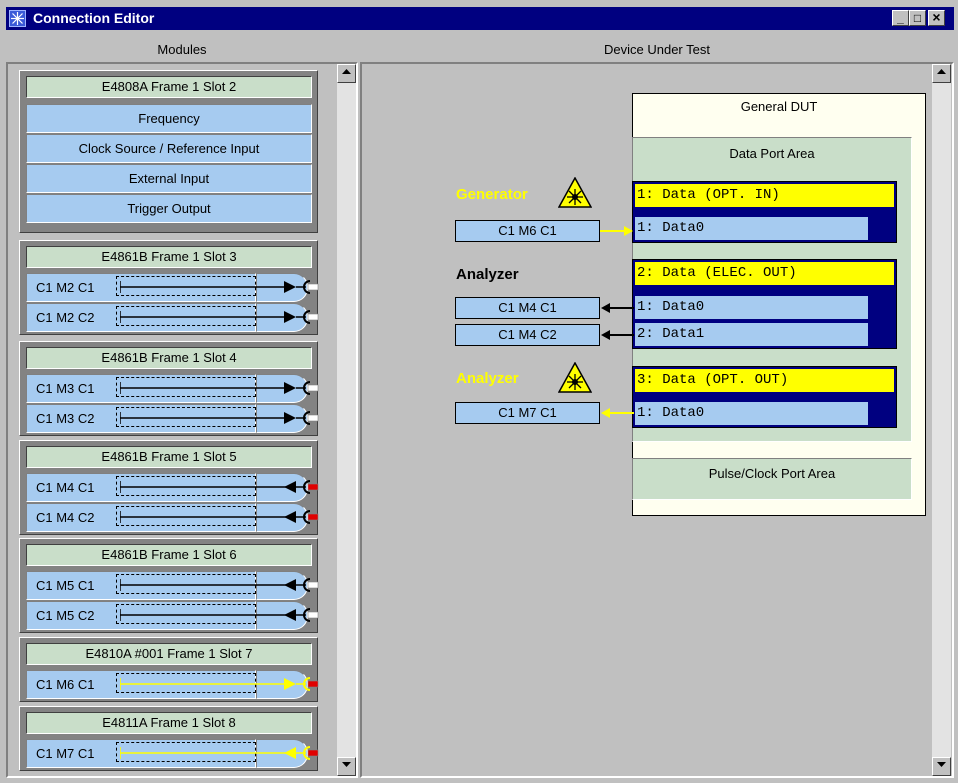  Describe the element at coordinates (657, 49) in the screenshot. I see `dut-header: Device Under Test` at that location.